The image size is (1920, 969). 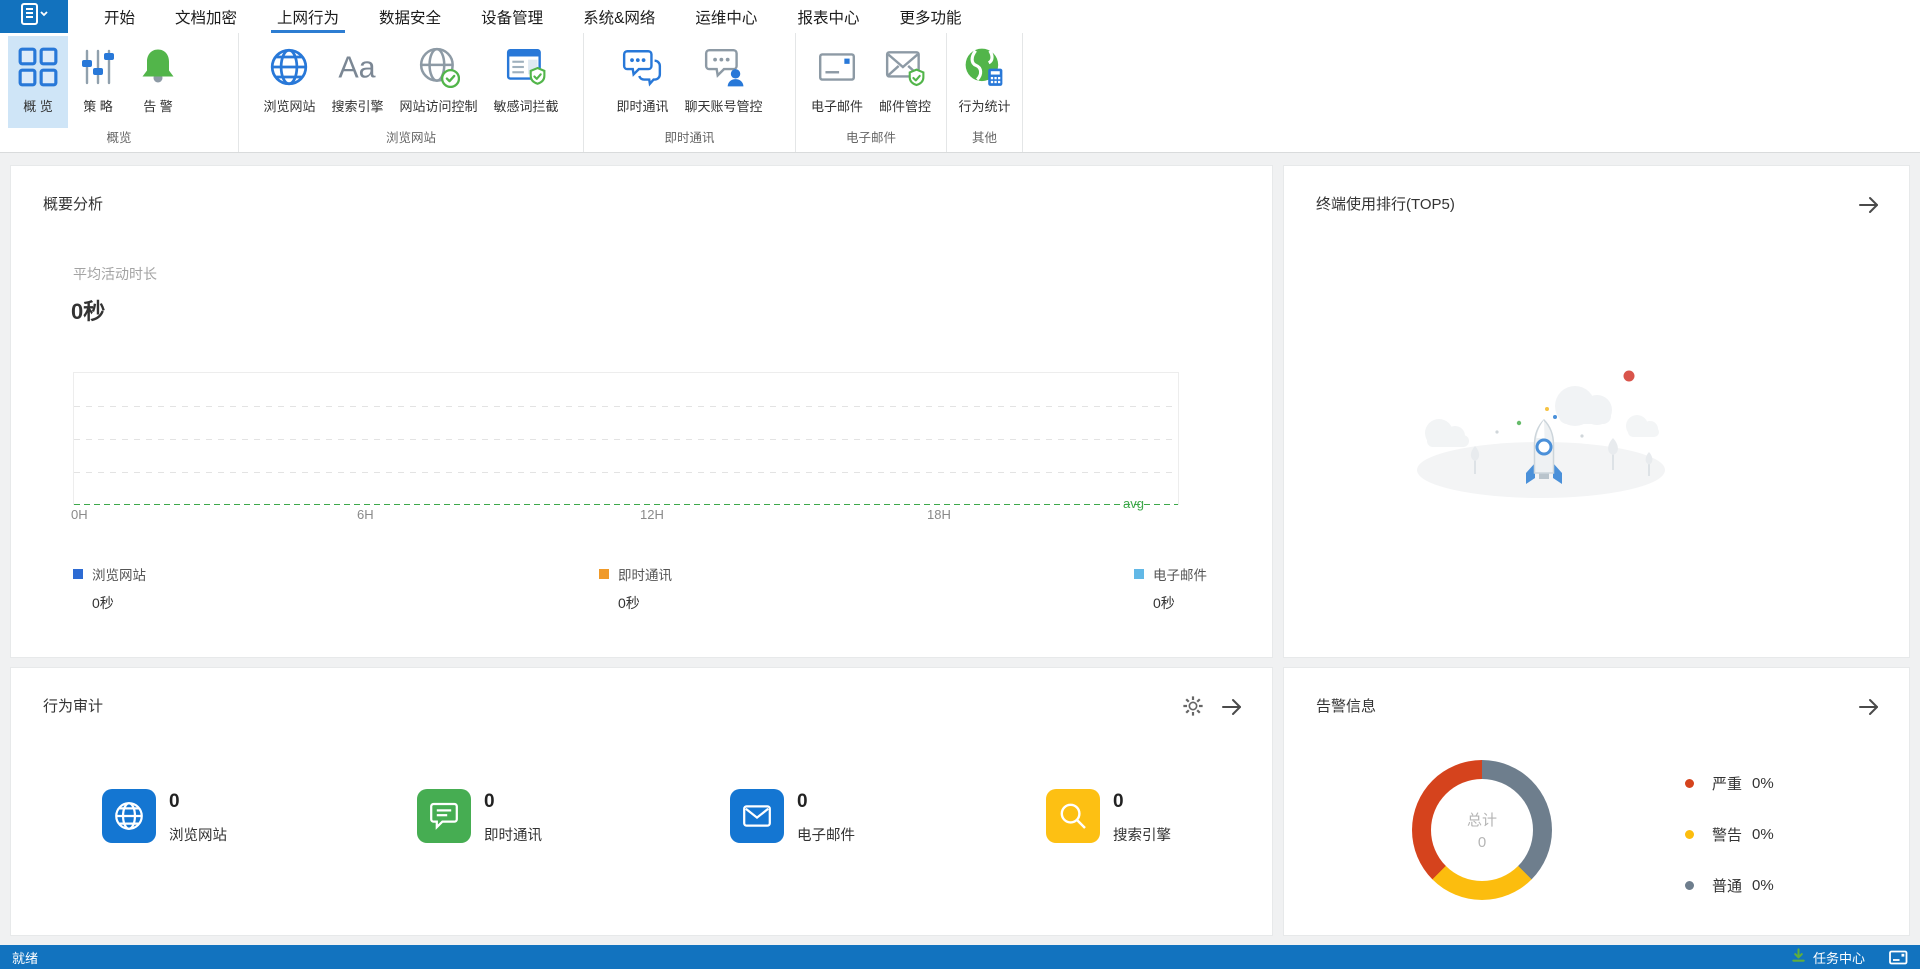 I want to click on avg-line, so click(x=626, y=504).